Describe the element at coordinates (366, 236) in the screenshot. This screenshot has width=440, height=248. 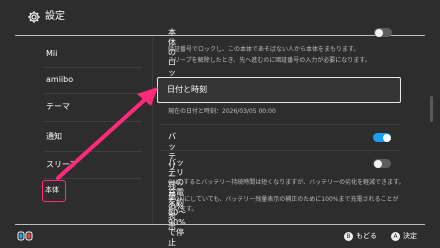
I see `back-label: もどる` at that location.